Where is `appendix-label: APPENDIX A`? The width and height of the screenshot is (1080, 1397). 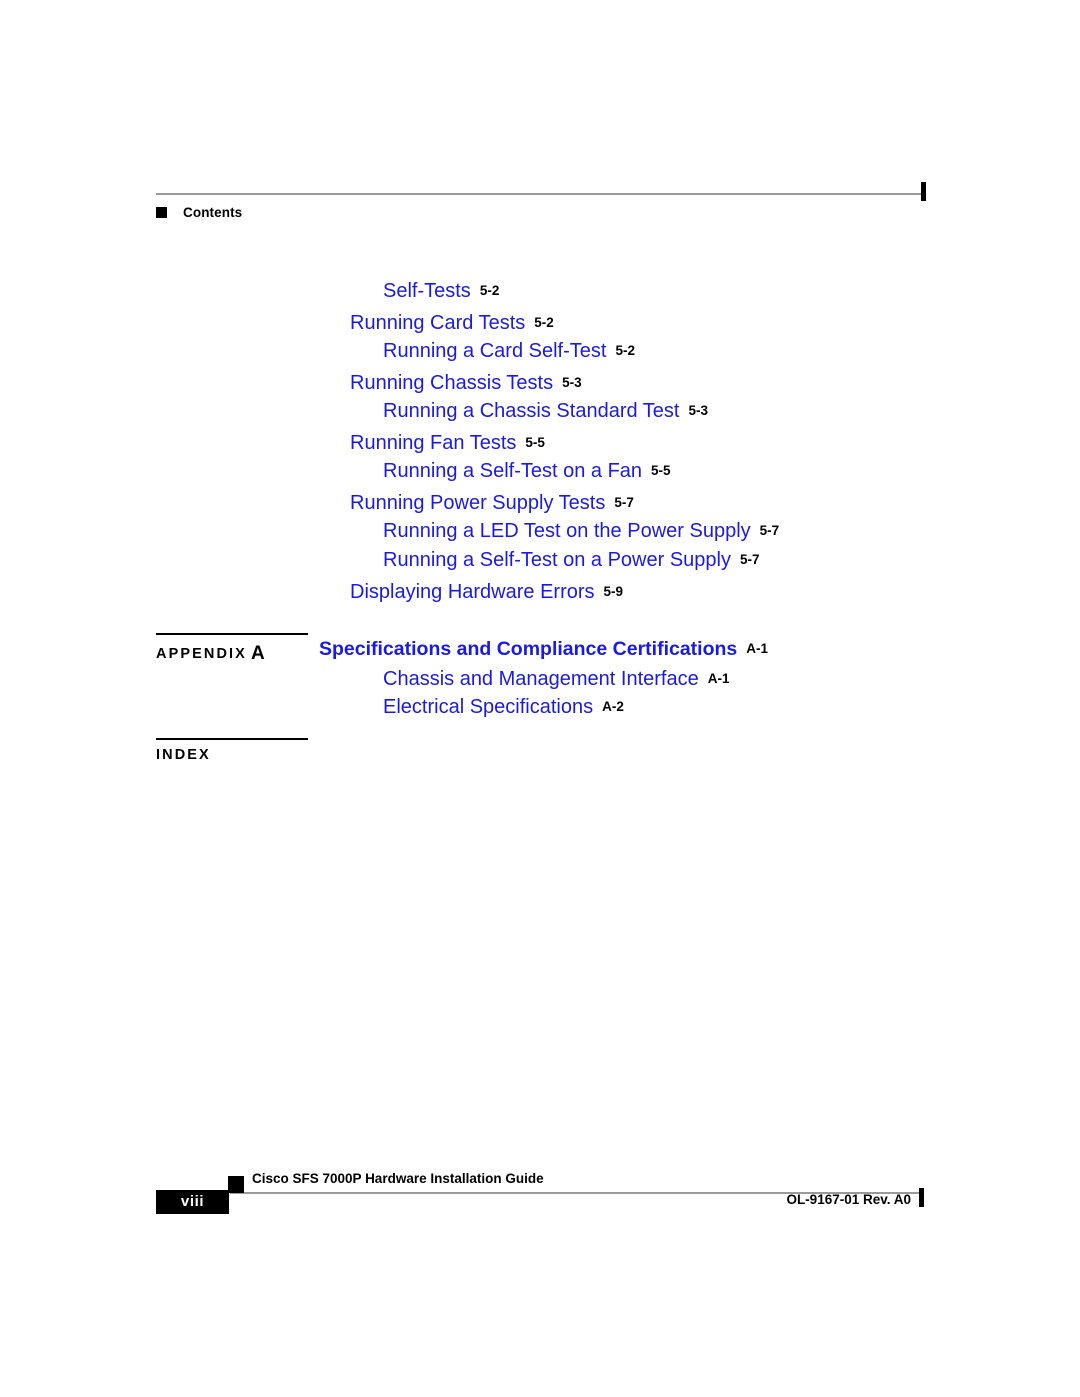 appendix-label: APPENDIX A is located at coordinates (210, 653).